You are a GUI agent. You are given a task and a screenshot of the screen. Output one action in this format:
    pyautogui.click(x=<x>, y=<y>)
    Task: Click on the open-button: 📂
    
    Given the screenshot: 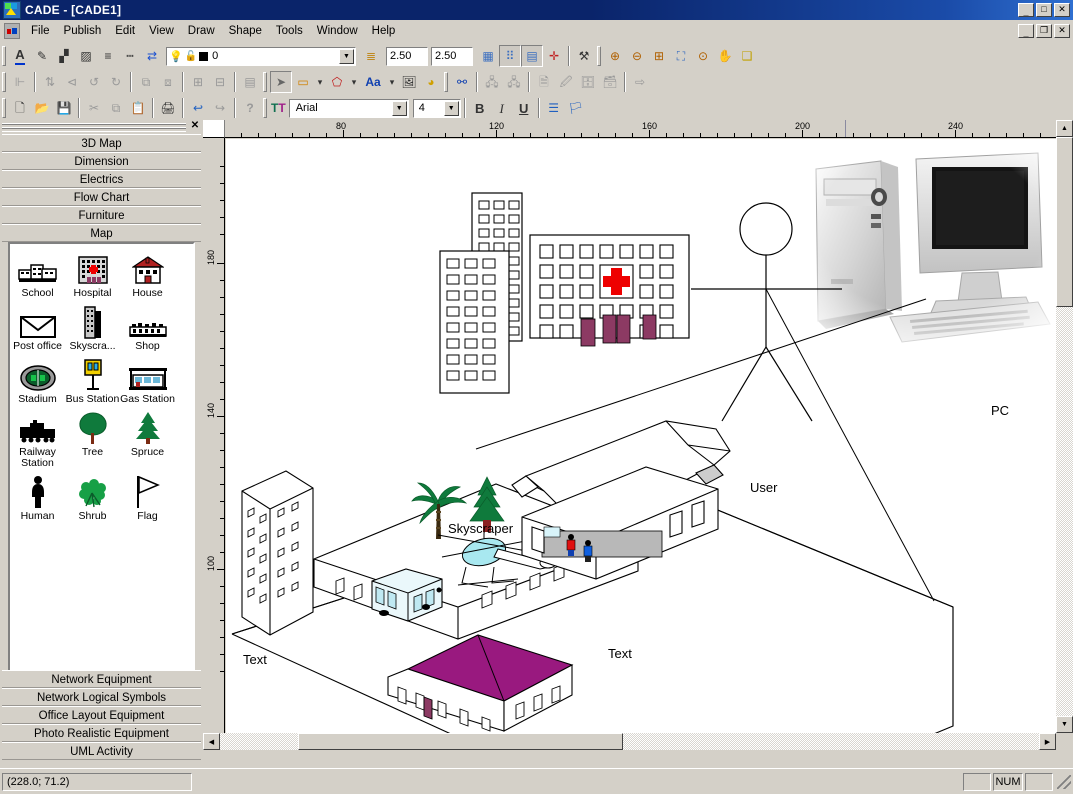 What is the action you would take?
    pyautogui.click(x=42, y=108)
    